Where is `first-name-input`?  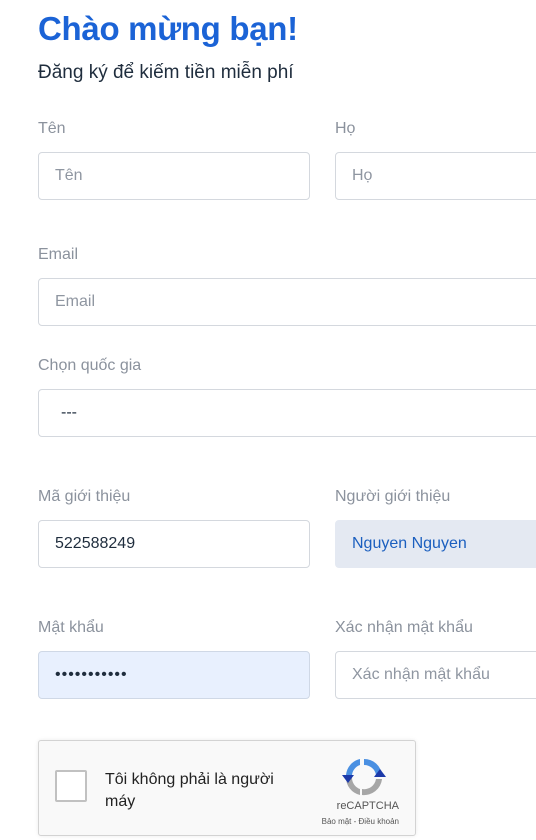 first-name-input is located at coordinates (174, 176).